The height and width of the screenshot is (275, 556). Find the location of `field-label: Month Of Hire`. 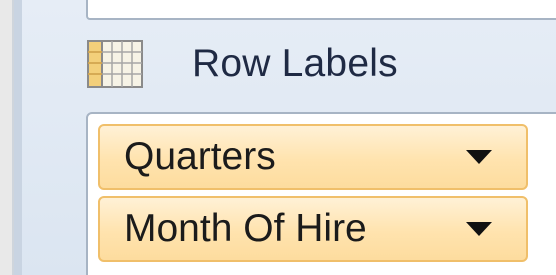

field-label: Month Of Hire is located at coordinates (245, 228).